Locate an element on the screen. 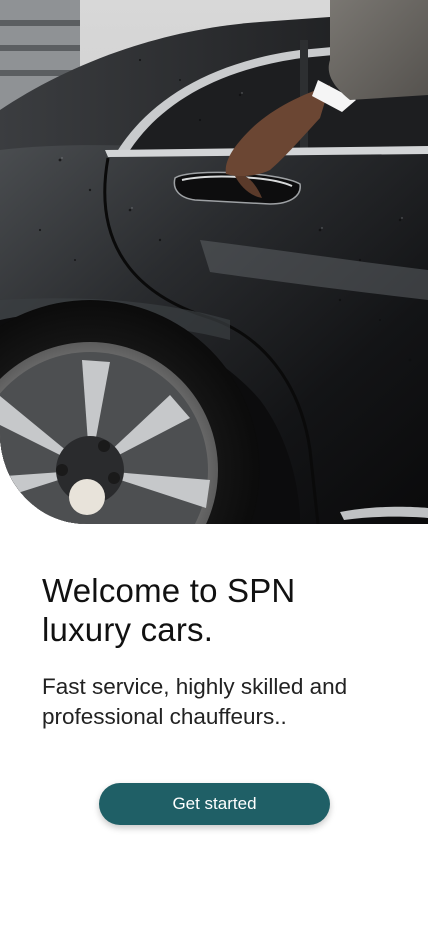  welcome-title: Welcome to SPN luxury cars. is located at coordinates (169, 610).